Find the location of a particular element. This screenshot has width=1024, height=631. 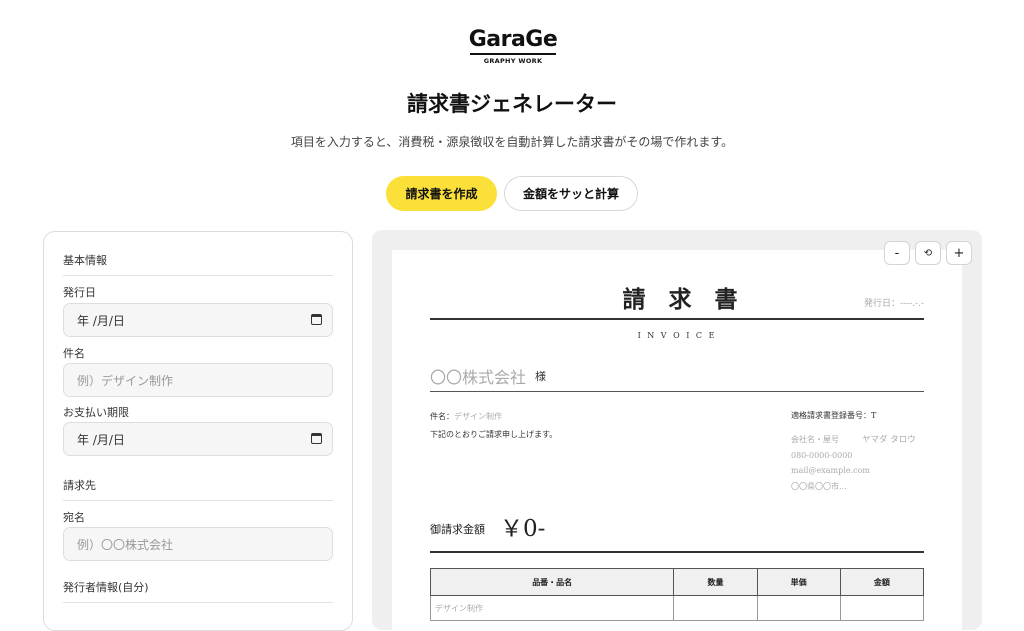

subject-input: 例）デザイン制作 is located at coordinates (198, 380).